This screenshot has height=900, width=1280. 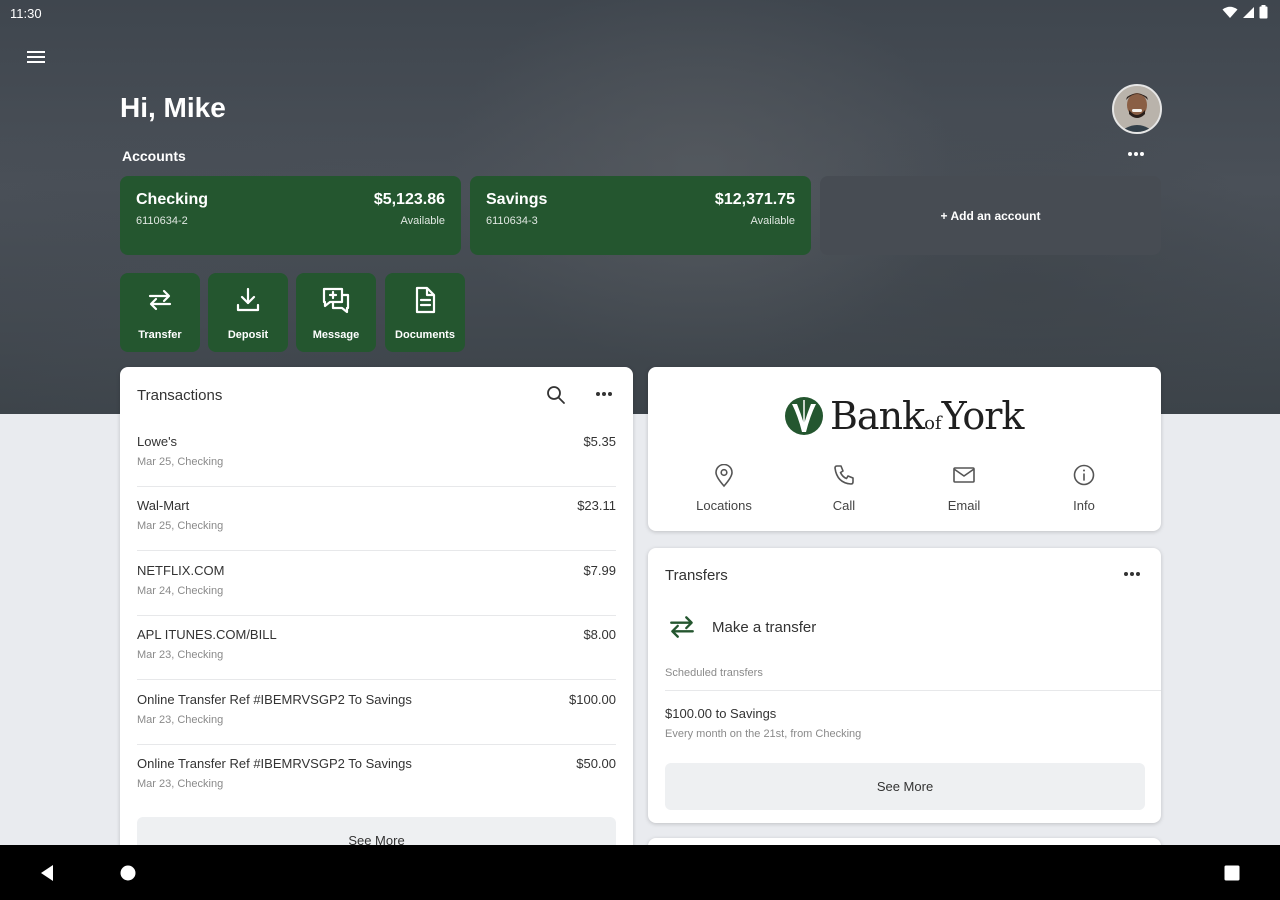 What do you see at coordinates (154, 156) in the screenshot?
I see `accounts-label: Accounts` at bounding box center [154, 156].